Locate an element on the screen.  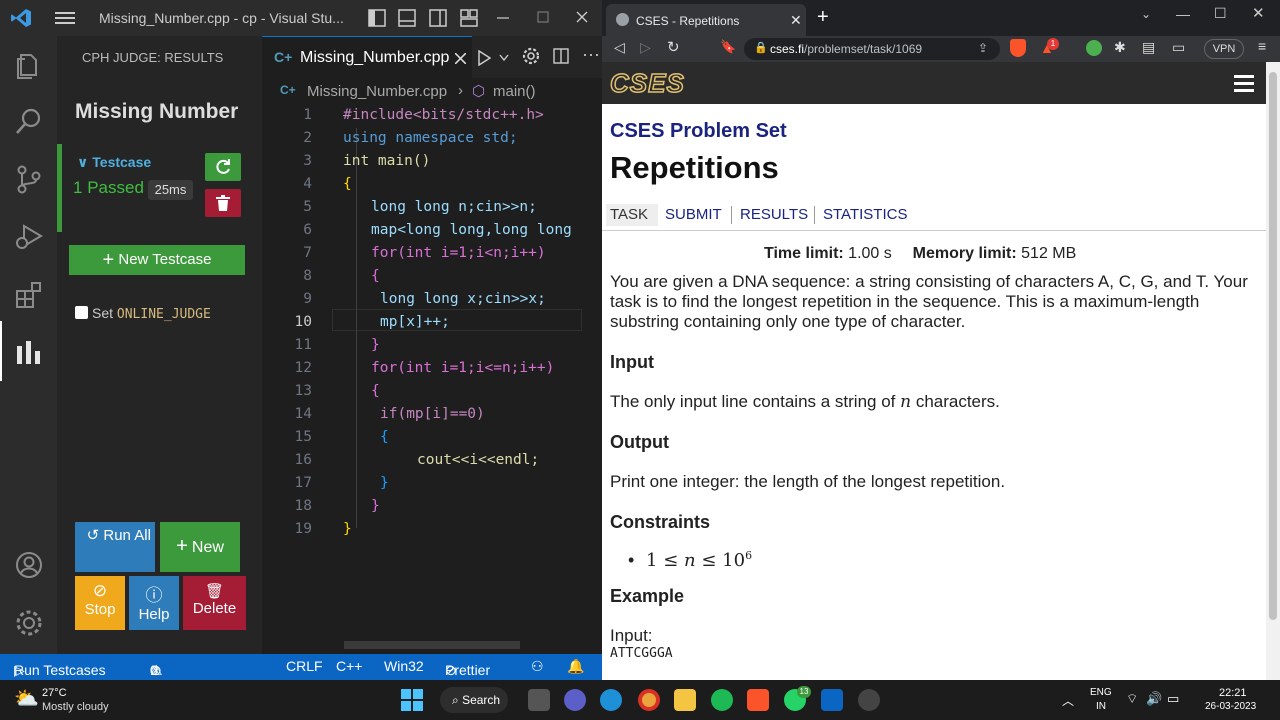
weather-cloud-icon: ⛅ is located at coordinates (26, 698).